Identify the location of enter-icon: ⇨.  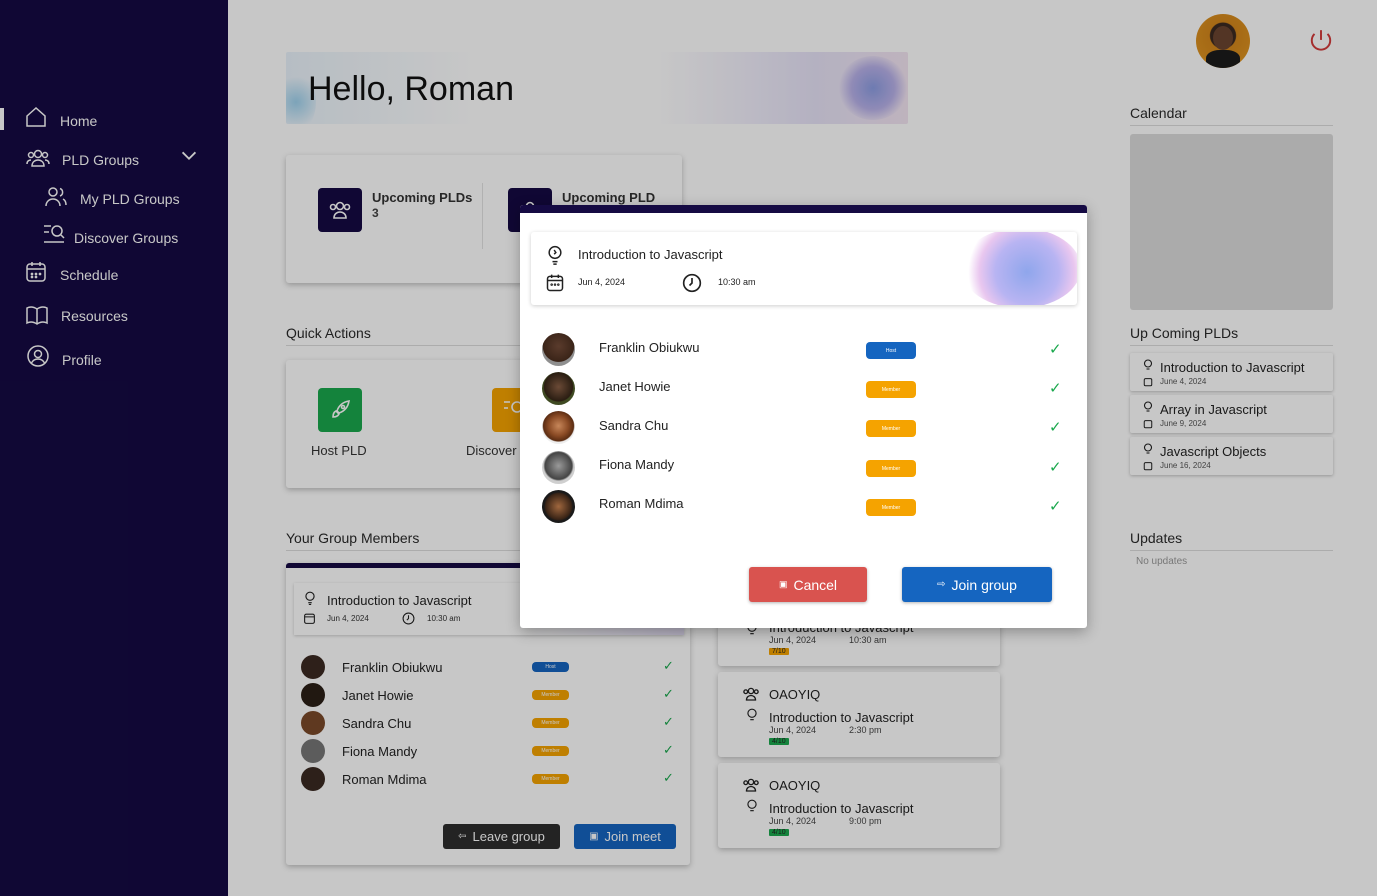
(941, 584).